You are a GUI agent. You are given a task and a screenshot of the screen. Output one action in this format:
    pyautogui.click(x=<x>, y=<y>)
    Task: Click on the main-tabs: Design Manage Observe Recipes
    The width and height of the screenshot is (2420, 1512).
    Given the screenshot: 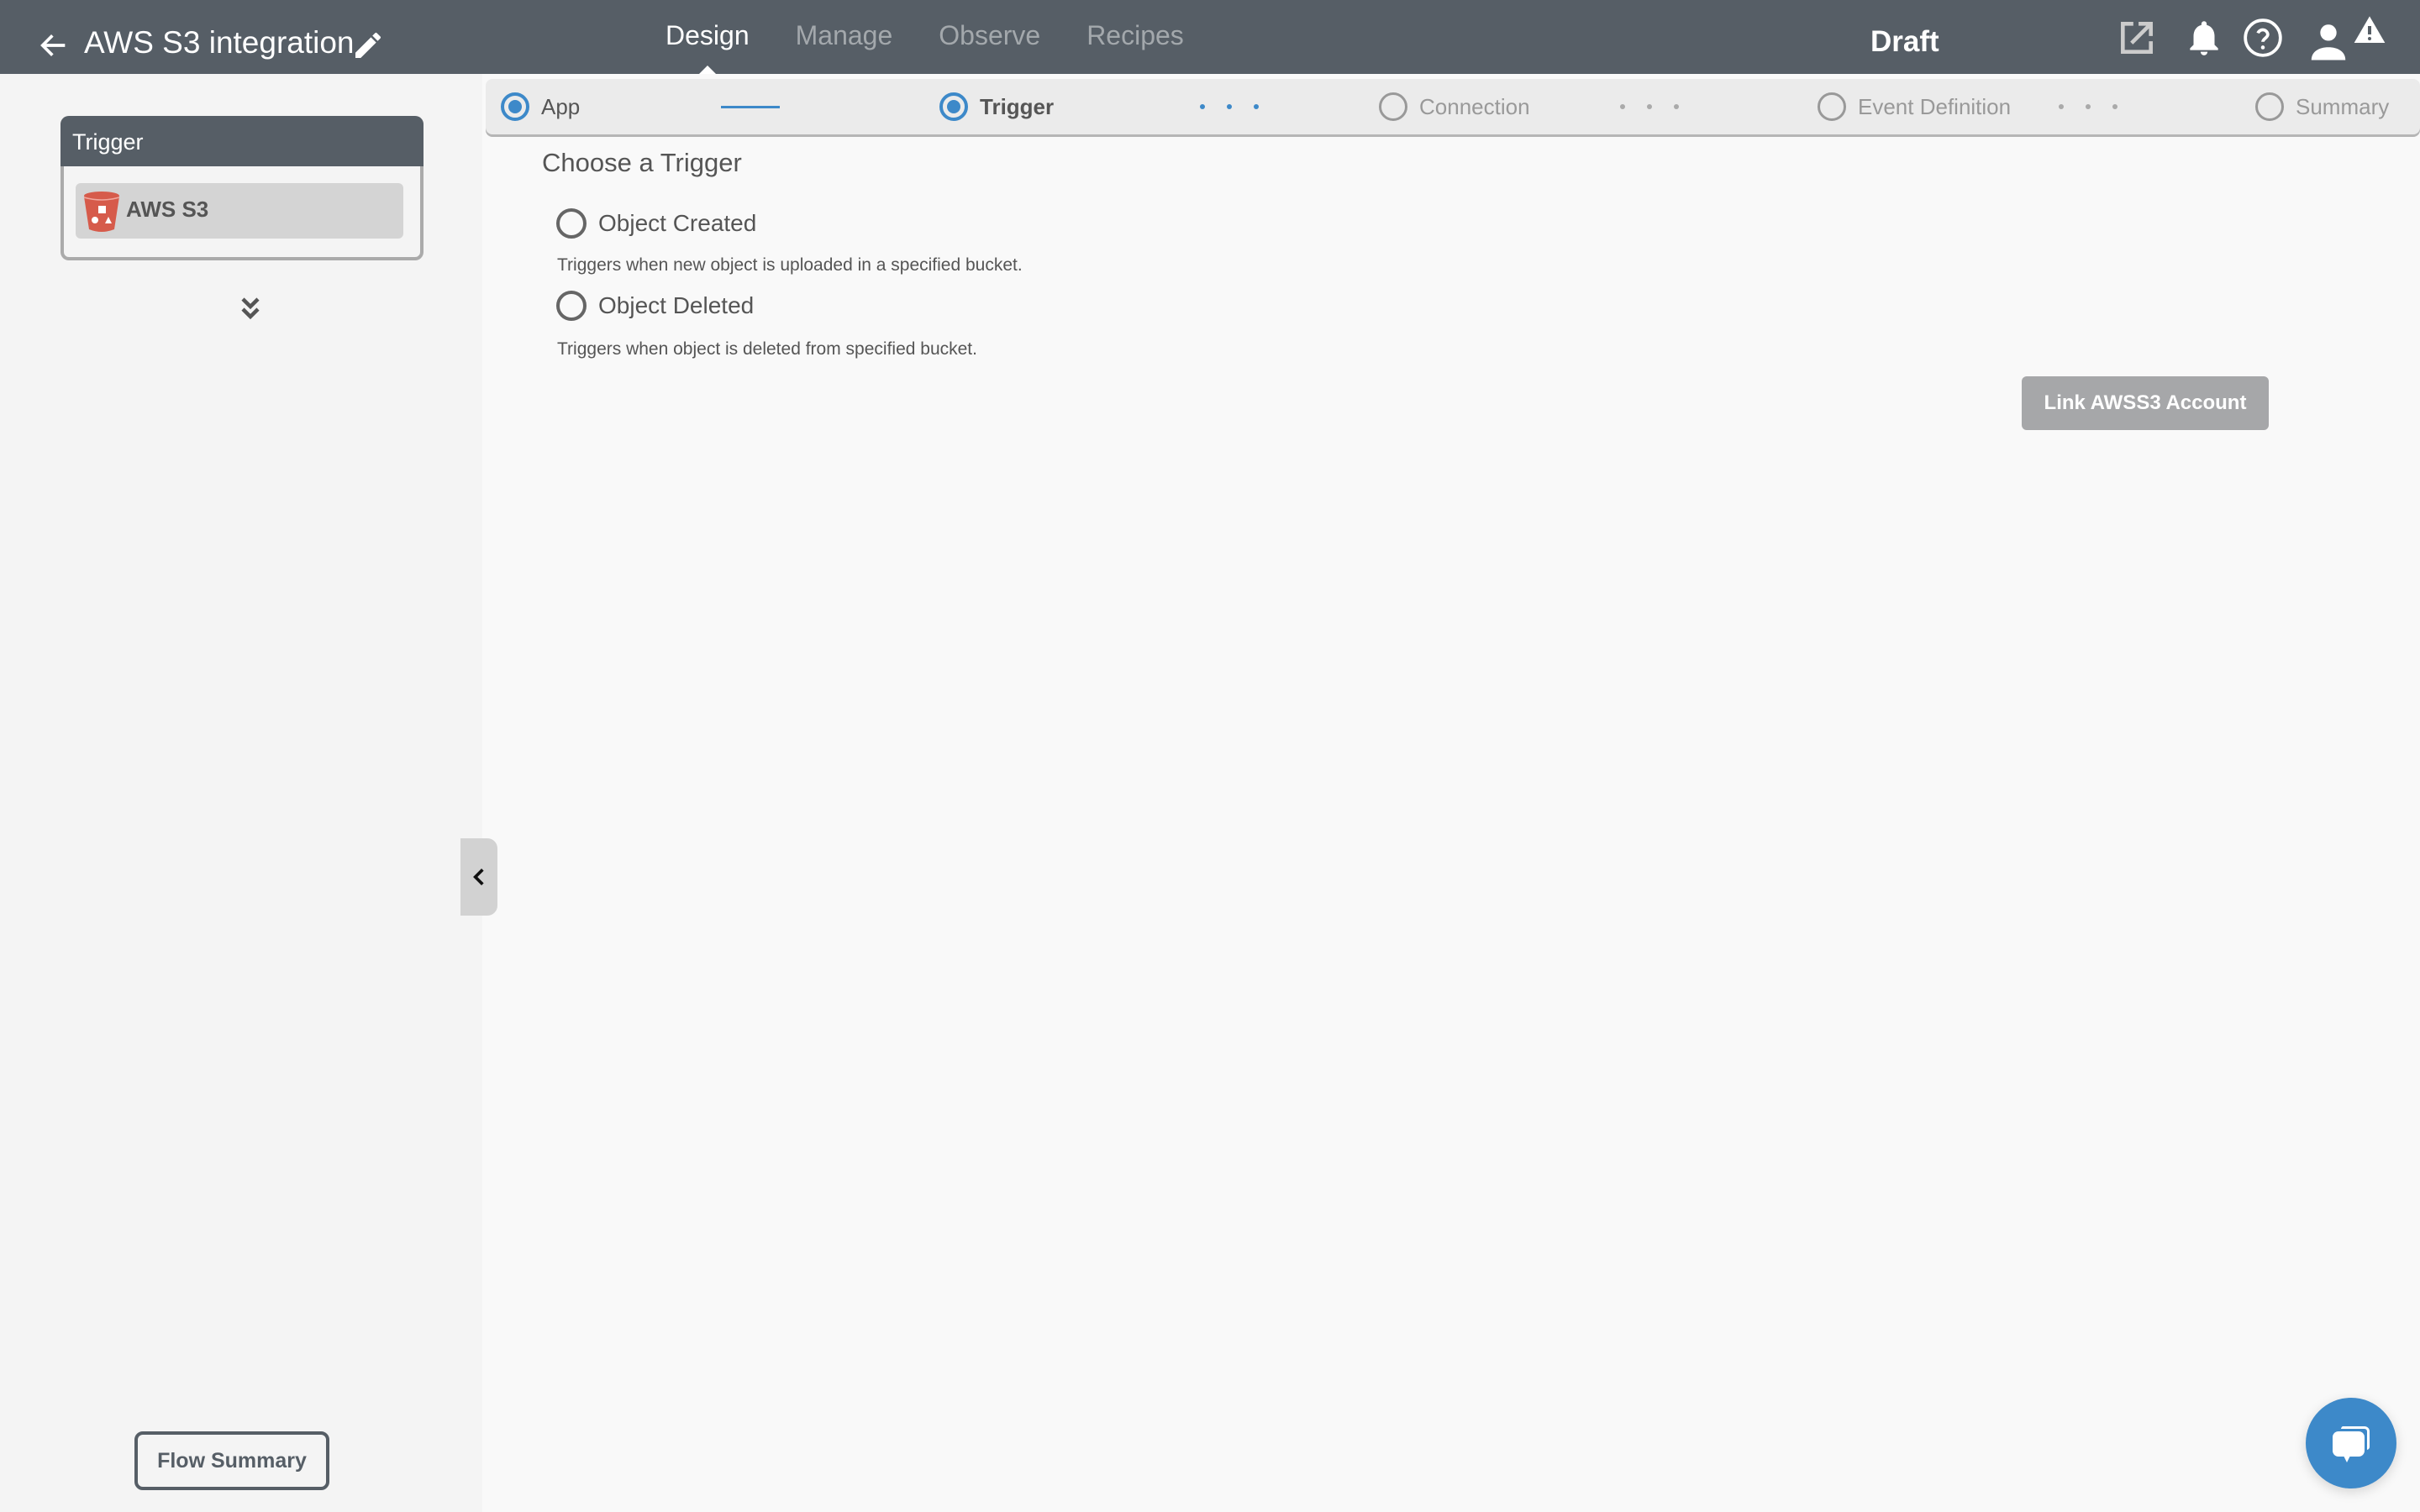 What is the action you would take?
    pyautogui.click(x=948, y=46)
    